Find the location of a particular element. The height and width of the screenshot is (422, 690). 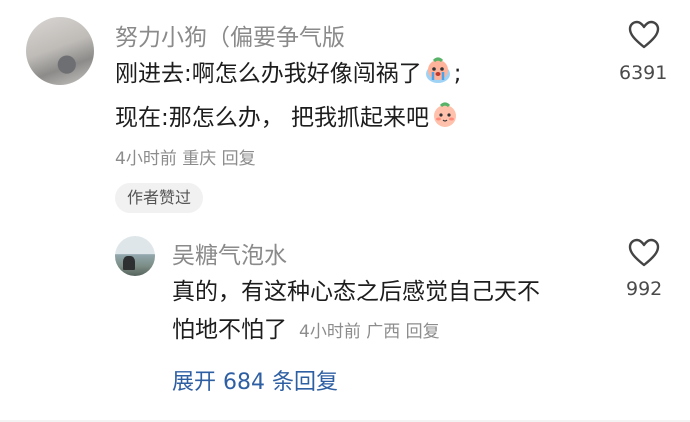

like-count: 992 is located at coordinates (644, 289).